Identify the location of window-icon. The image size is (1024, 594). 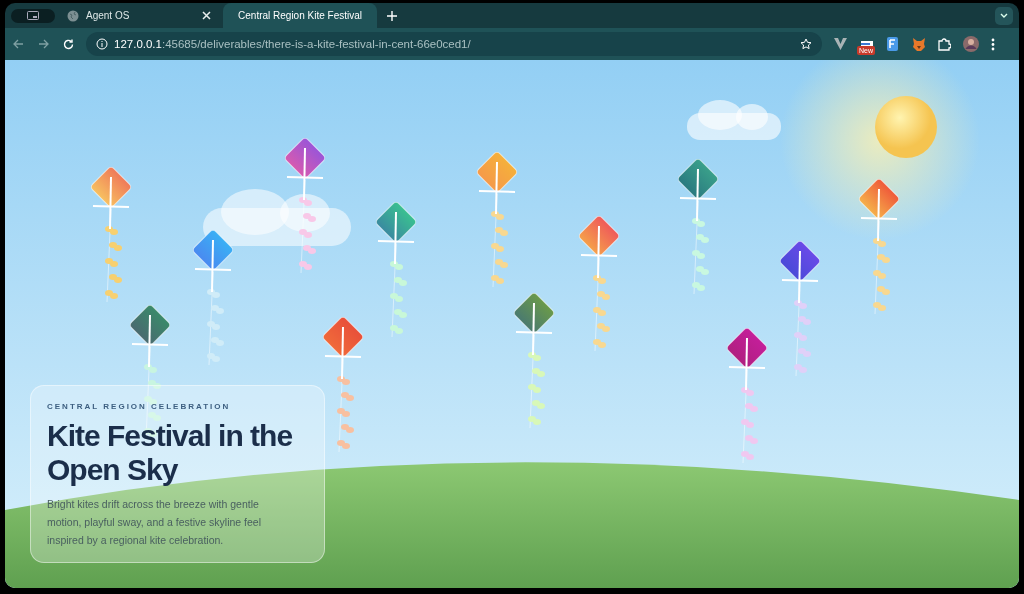
(33, 15).